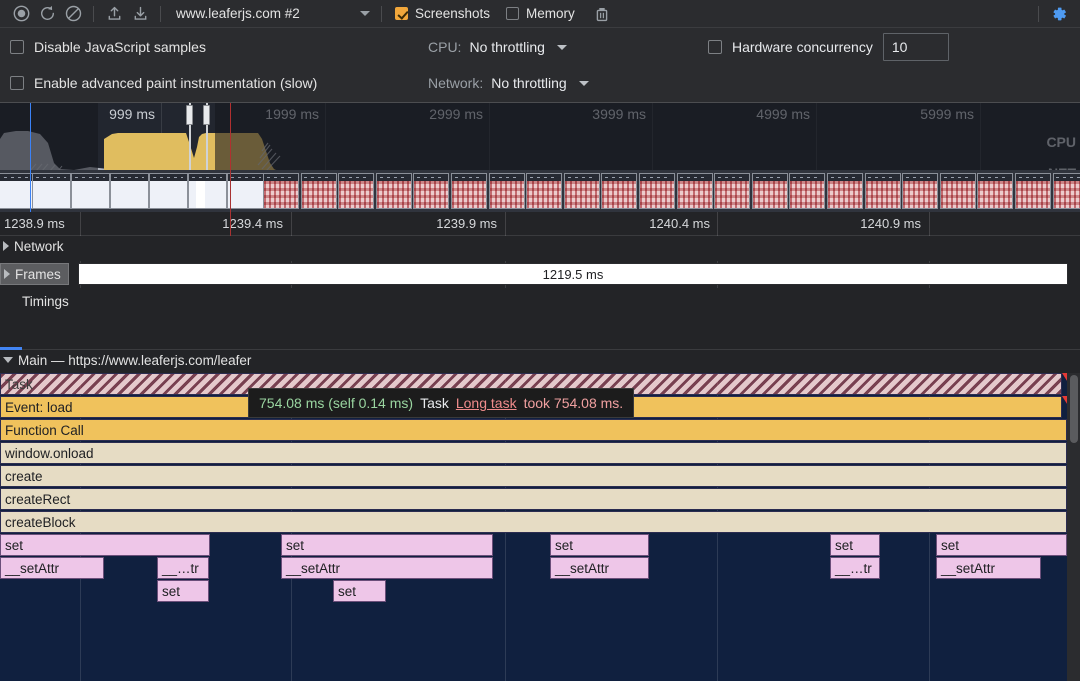 The height and width of the screenshot is (681, 1080). Describe the element at coordinates (828, 47) in the screenshot. I see `hardware-concurrency-control: Hardware concurrency` at that location.